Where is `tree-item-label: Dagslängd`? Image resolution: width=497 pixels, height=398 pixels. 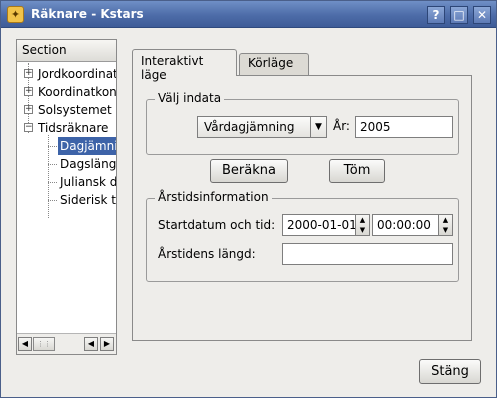
tree-item-label: Dagslängd is located at coordinates (88, 164).